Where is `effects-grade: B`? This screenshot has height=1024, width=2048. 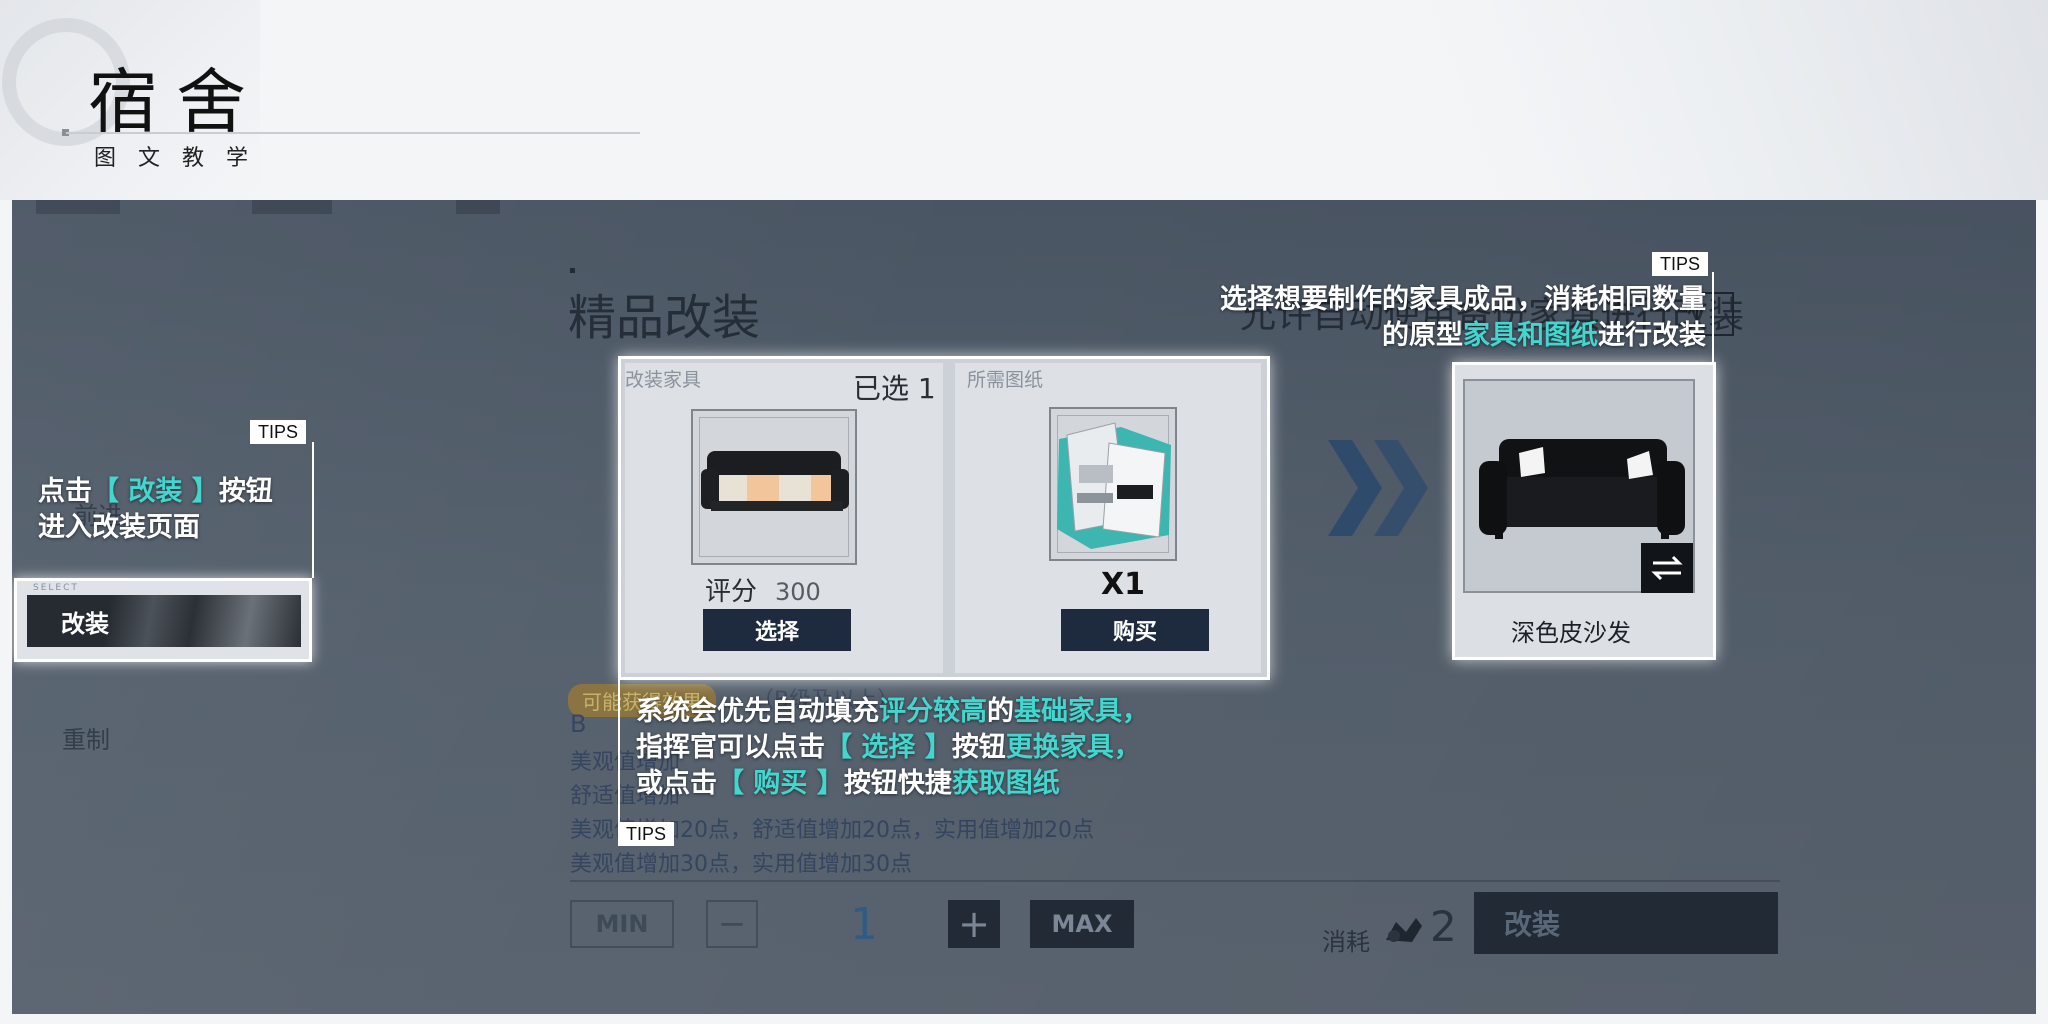 effects-grade: B is located at coordinates (578, 724).